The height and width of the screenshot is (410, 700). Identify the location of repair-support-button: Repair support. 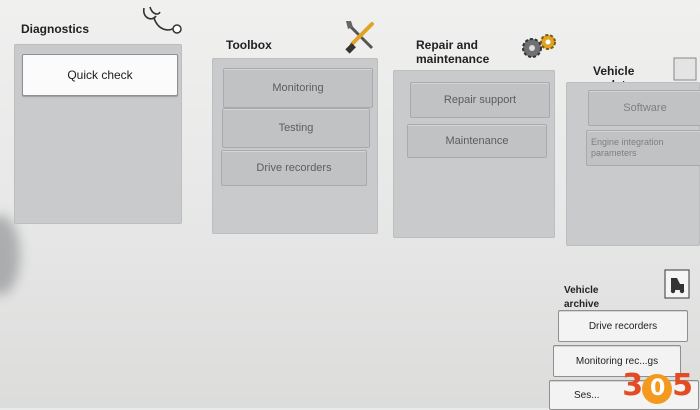
(480, 100).